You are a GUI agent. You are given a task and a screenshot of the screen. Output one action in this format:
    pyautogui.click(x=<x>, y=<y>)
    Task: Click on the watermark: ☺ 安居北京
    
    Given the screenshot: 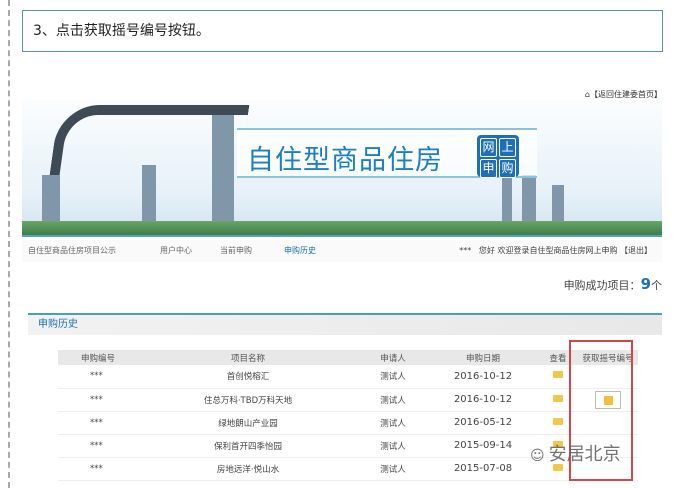 What is the action you would take?
    pyautogui.click(x=575, y=453)
    